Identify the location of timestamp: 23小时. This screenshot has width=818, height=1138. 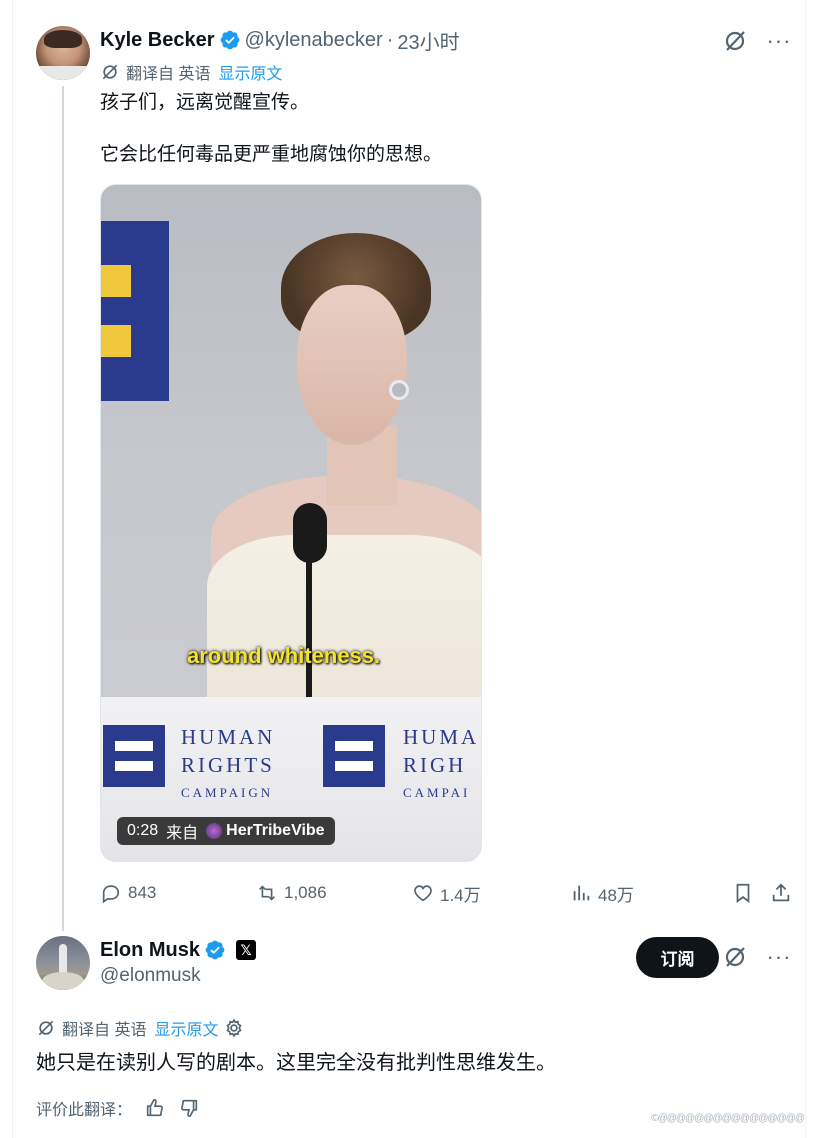
(428, 40).